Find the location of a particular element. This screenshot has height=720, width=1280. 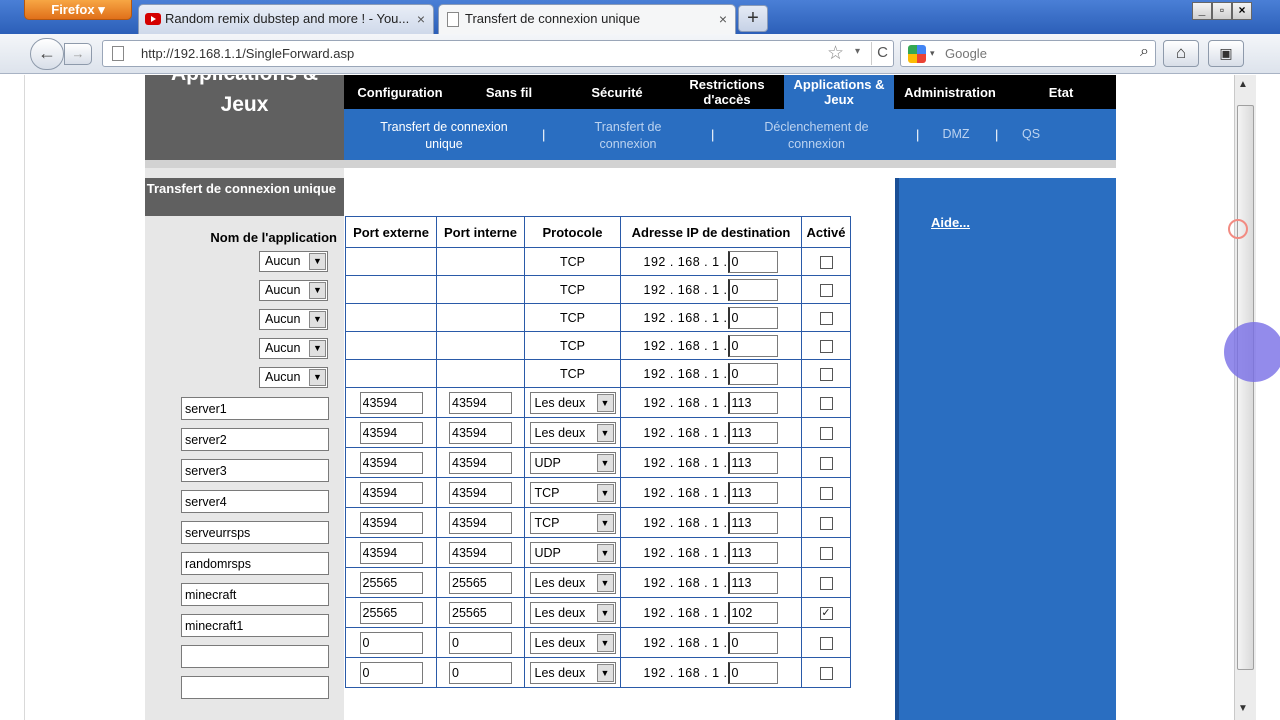

tab-singleforward: Transfert de connexion unique × is located at coordinates (587, 19).